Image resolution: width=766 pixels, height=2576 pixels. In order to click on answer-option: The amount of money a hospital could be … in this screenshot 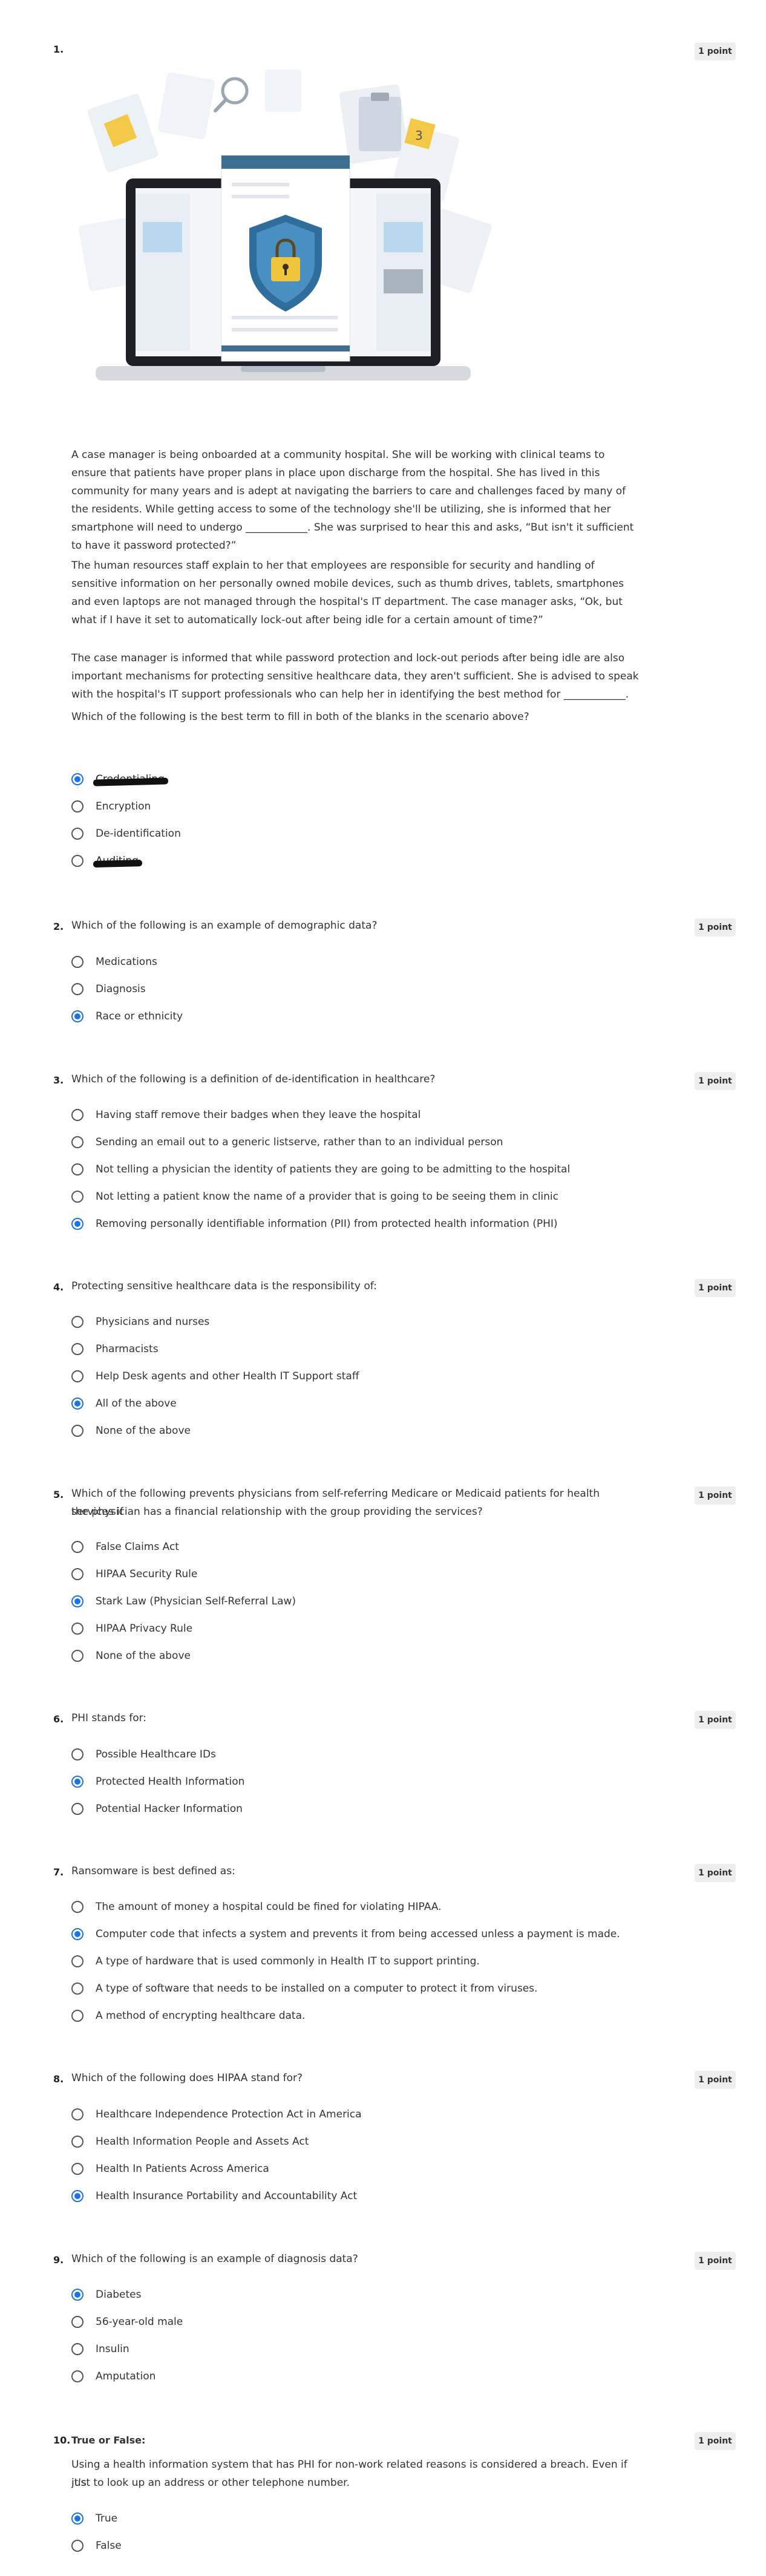, I will do `click(256, 1907)`.